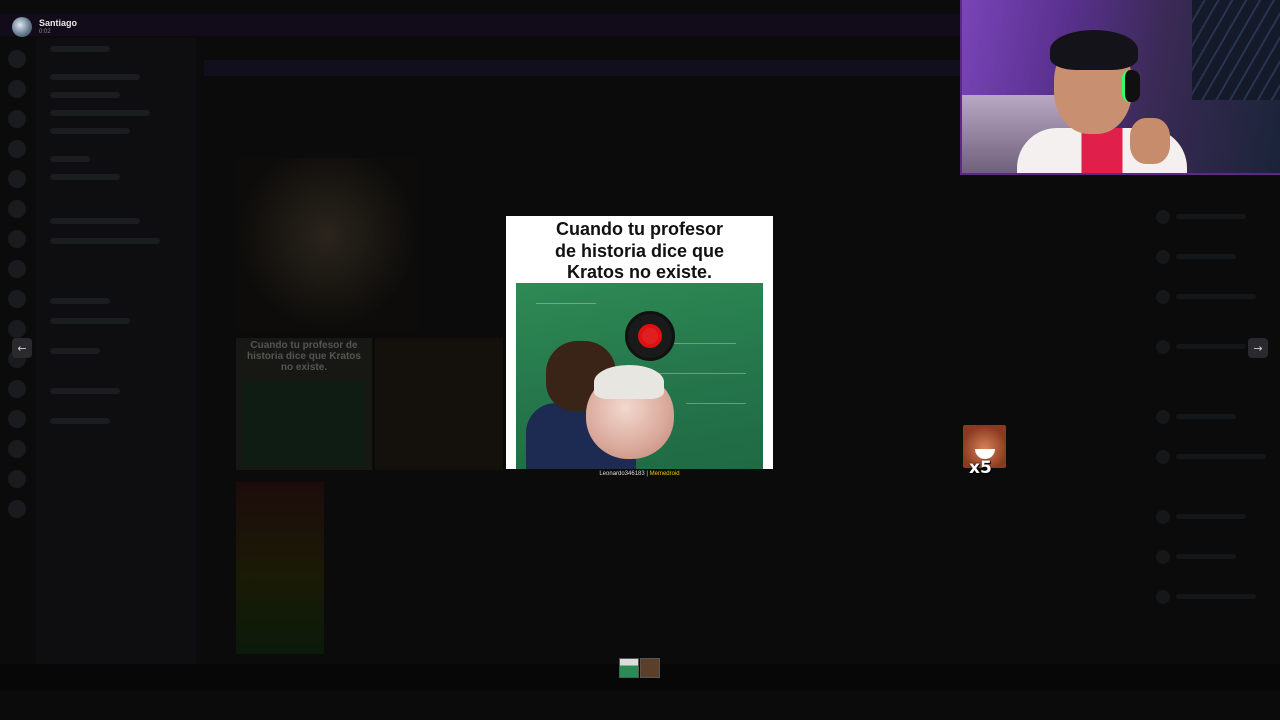 The height and width of the screenshot is (720, 1280). What do you see at coordinates (116, 358) in the screenshot?
I see `channel-panel` at bounding box center [116, 358].